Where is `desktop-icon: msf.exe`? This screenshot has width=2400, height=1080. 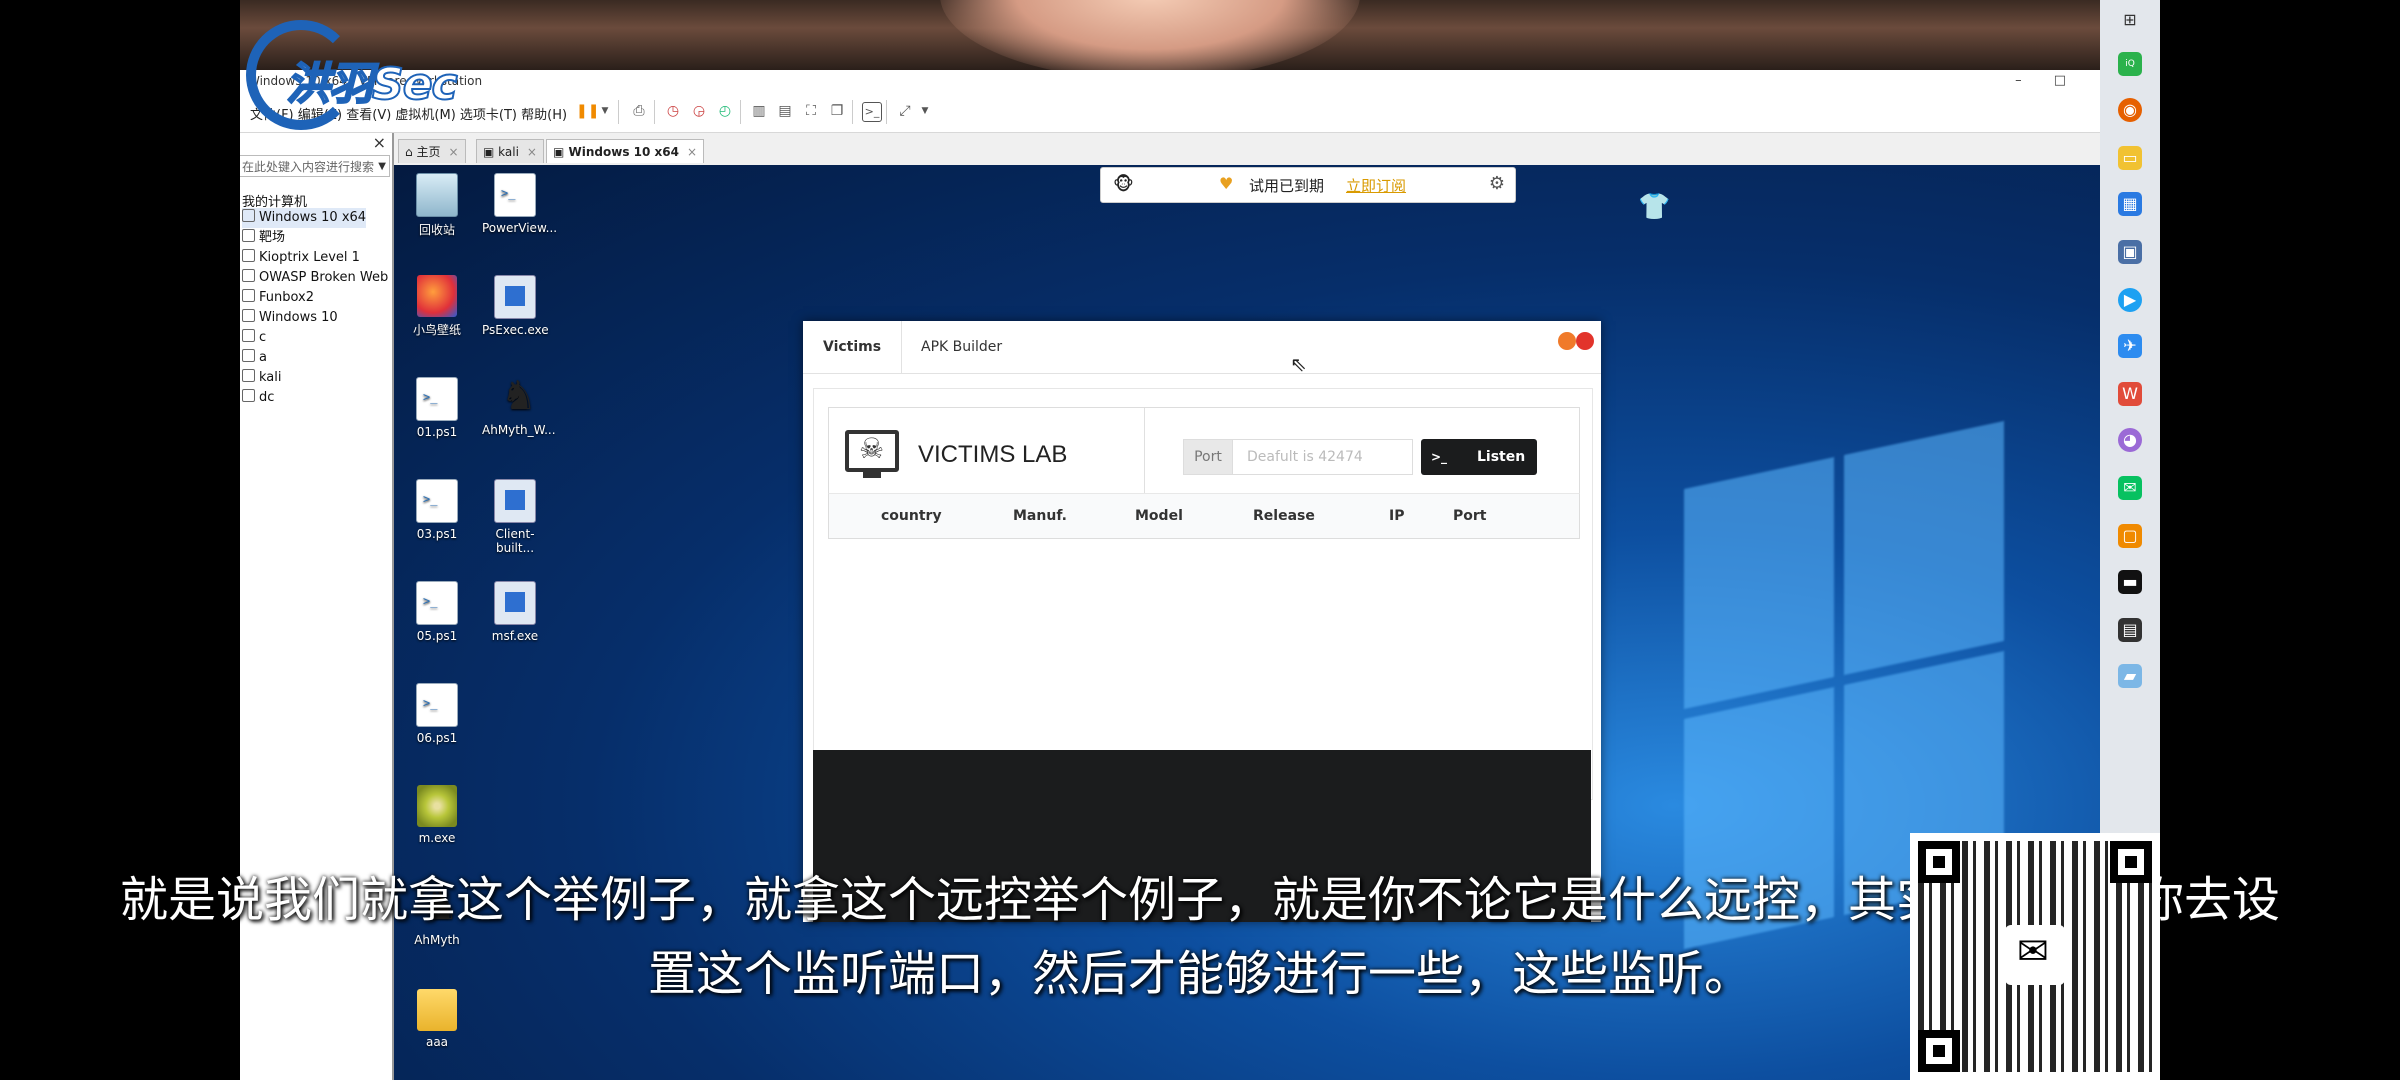 desktop-icon: msf.exe is located at coordinates (515, 612).